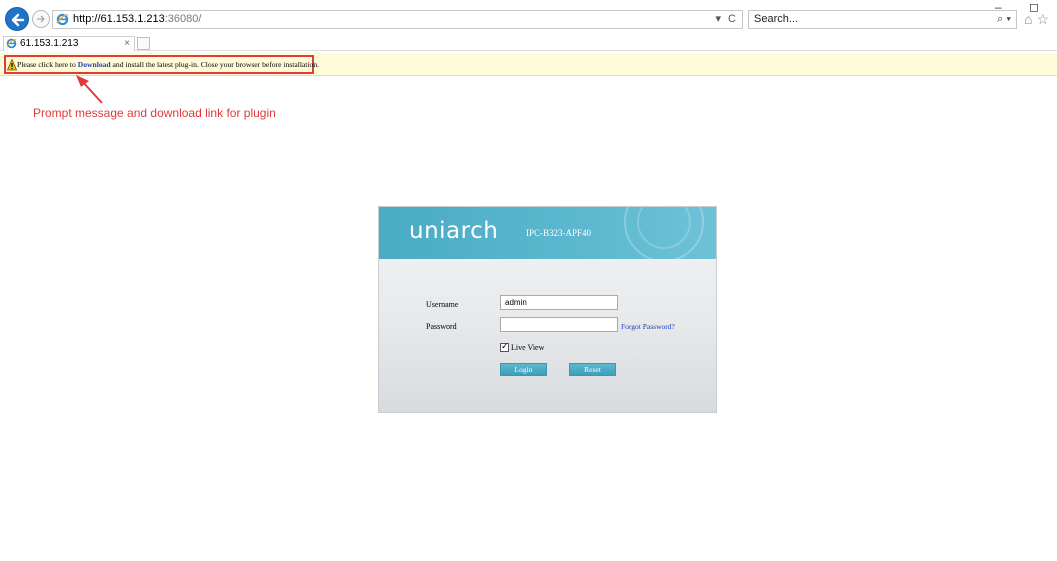 The width and height of the screenshot is (1057, 561). I want to click on star-icon: ☆, so click(1044, 19).